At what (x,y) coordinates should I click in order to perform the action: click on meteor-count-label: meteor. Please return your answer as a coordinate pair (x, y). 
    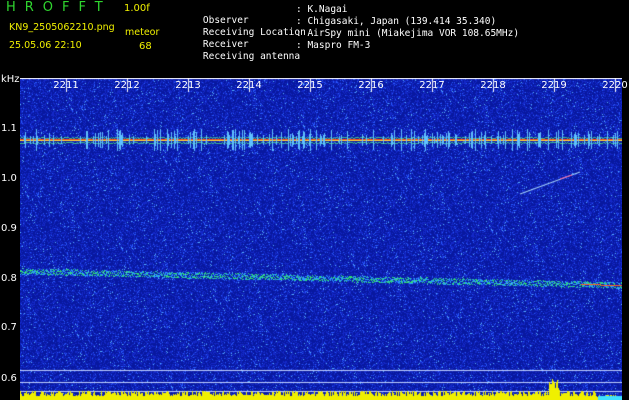
    Looking at the image, I should click on (142, 32).